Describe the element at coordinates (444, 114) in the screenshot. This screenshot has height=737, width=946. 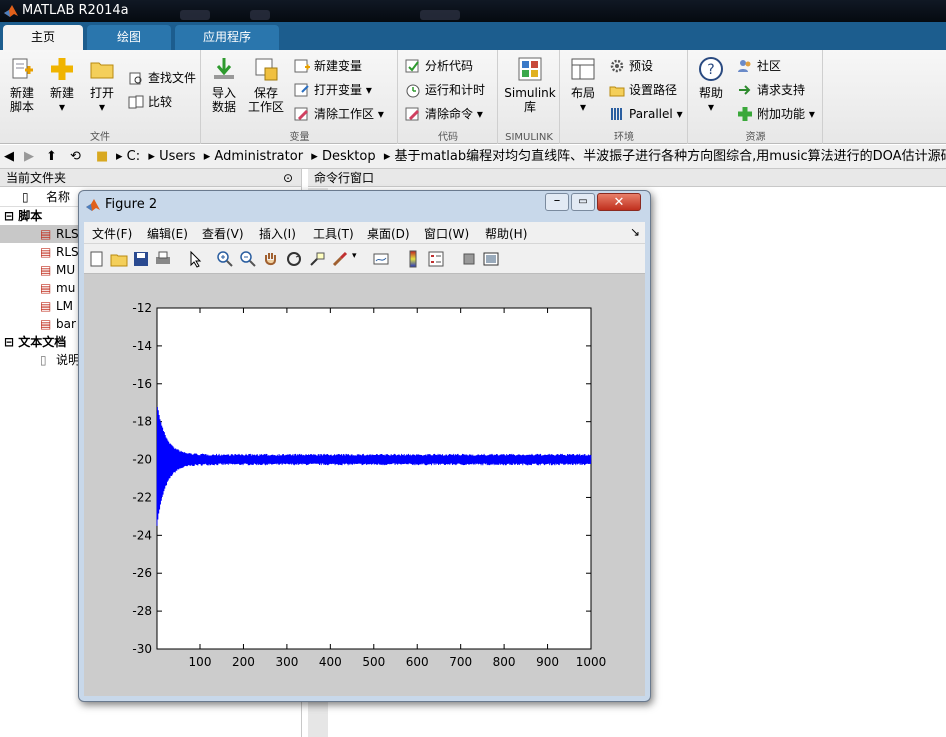
I see `clear-commands-button: 清除命令 ▾` at that location.